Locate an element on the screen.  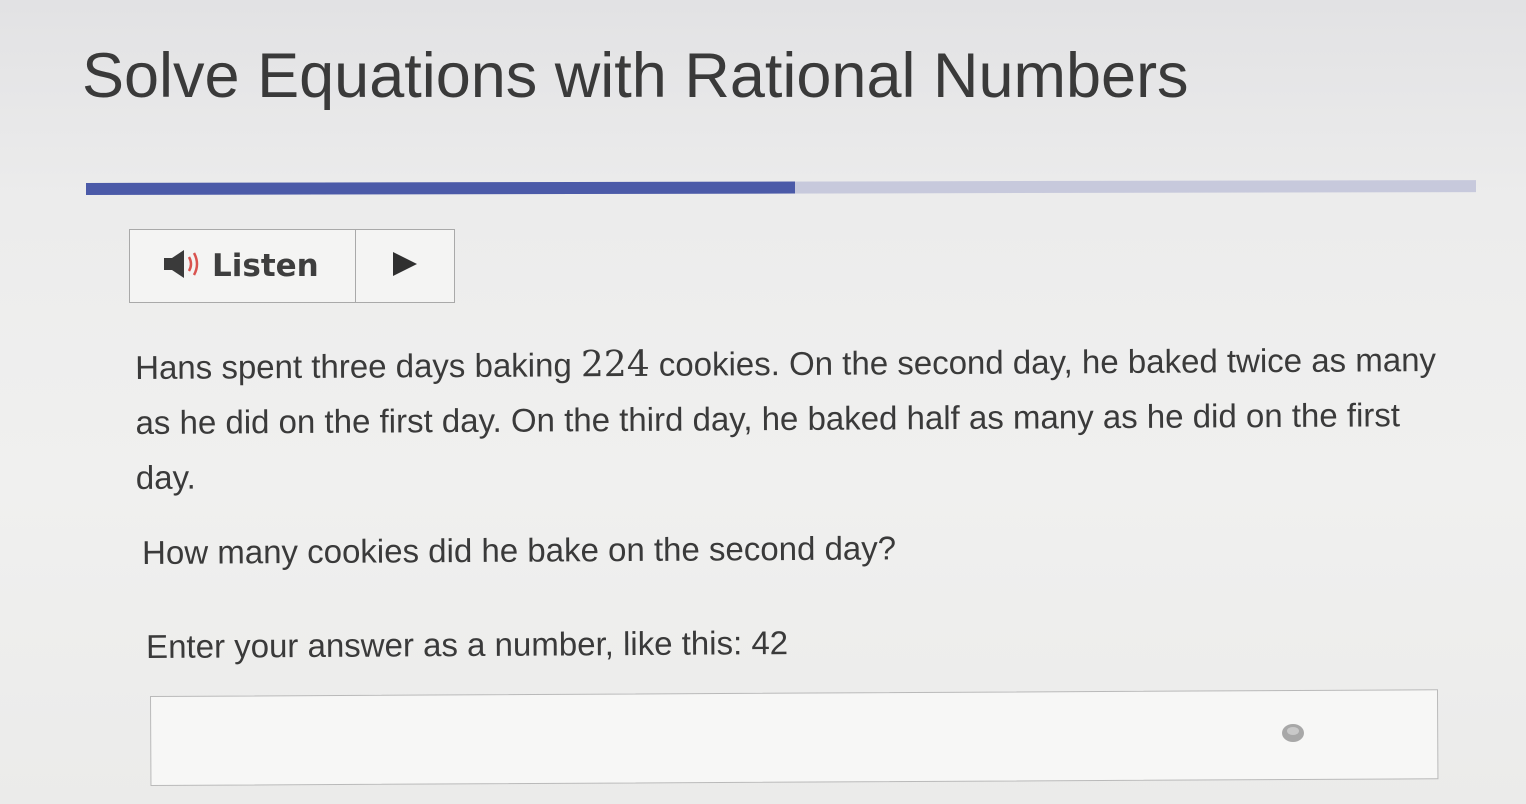
progress-bar is located at coordinates (781, 187).